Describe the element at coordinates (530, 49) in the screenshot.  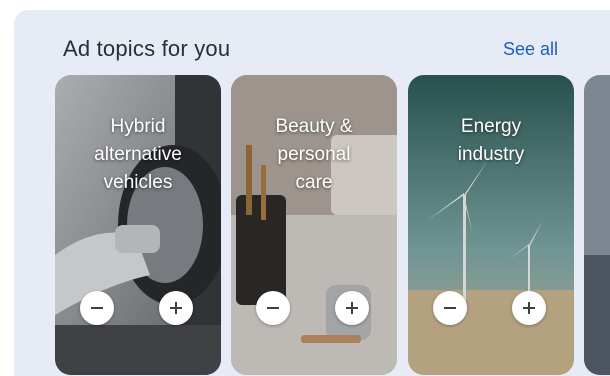
I see `see-all-link: See all` at that location.